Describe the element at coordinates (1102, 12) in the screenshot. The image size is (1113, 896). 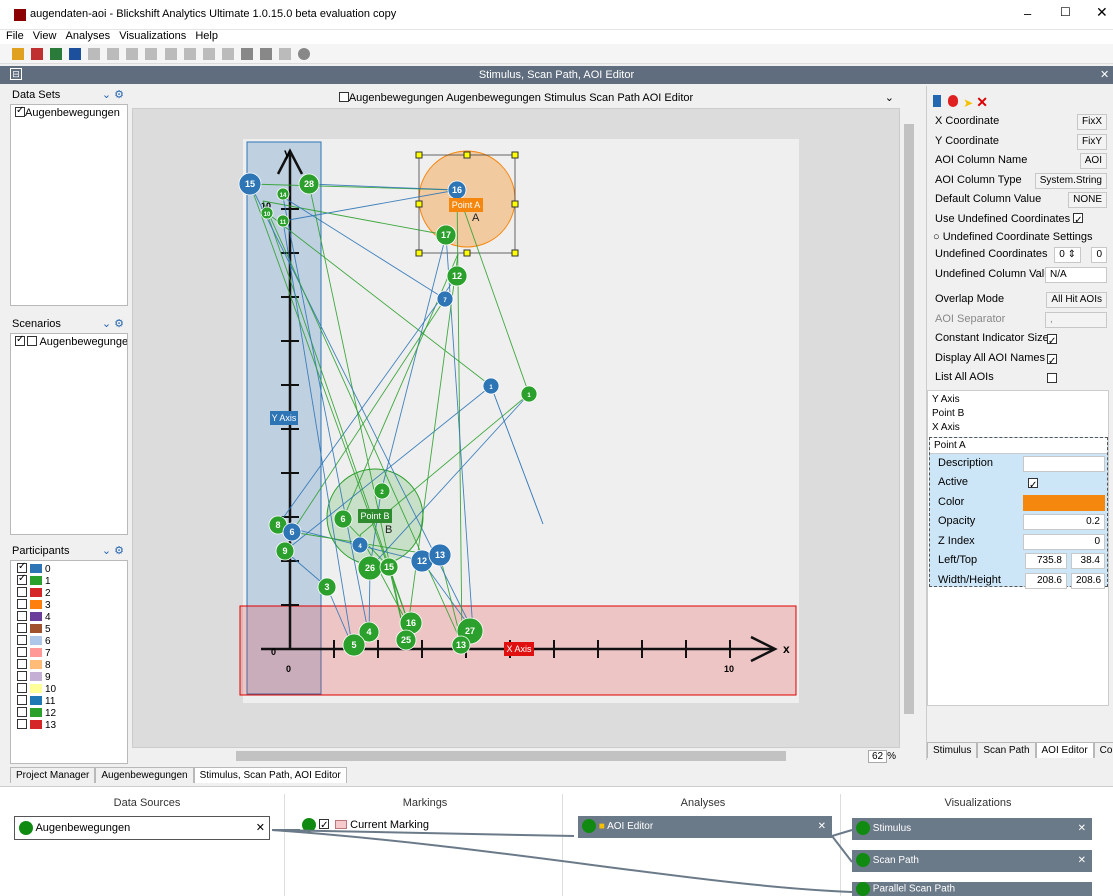
I see `close-window-button: ✕` at that location.